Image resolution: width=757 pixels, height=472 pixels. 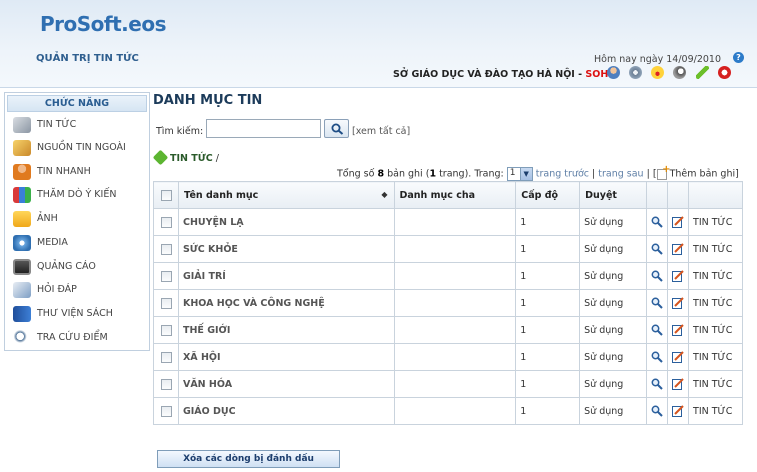 I want to click on logout-icon, so click(x=724, y=72).